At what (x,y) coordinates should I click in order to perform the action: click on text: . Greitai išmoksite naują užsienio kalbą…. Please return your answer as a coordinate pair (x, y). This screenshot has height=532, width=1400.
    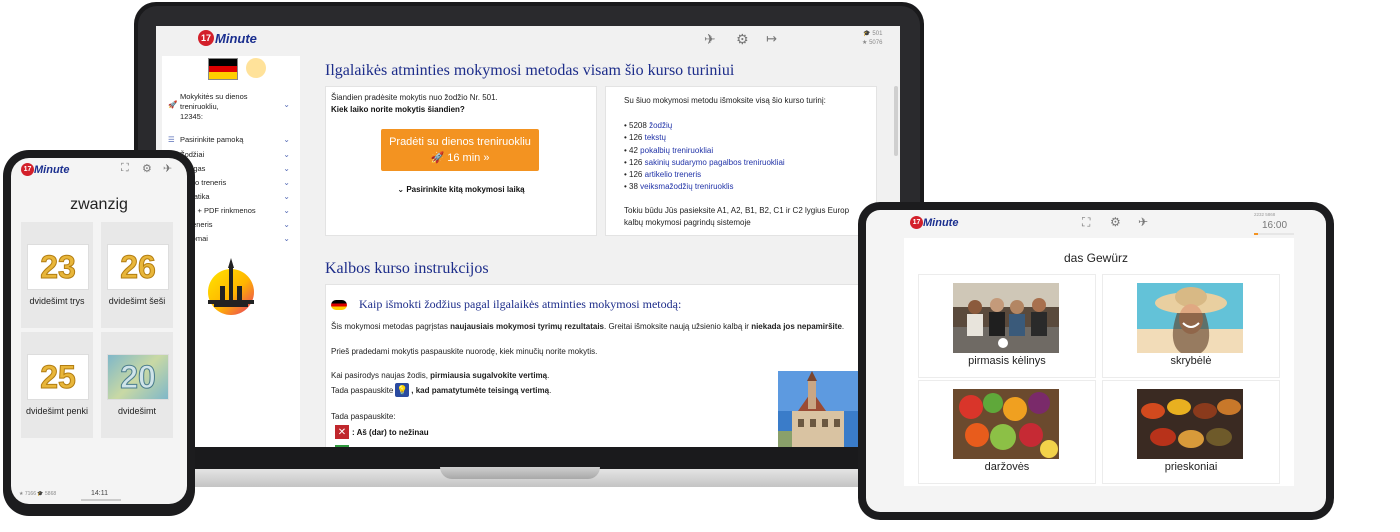
    Looking at the image, I should click on (678, 326).